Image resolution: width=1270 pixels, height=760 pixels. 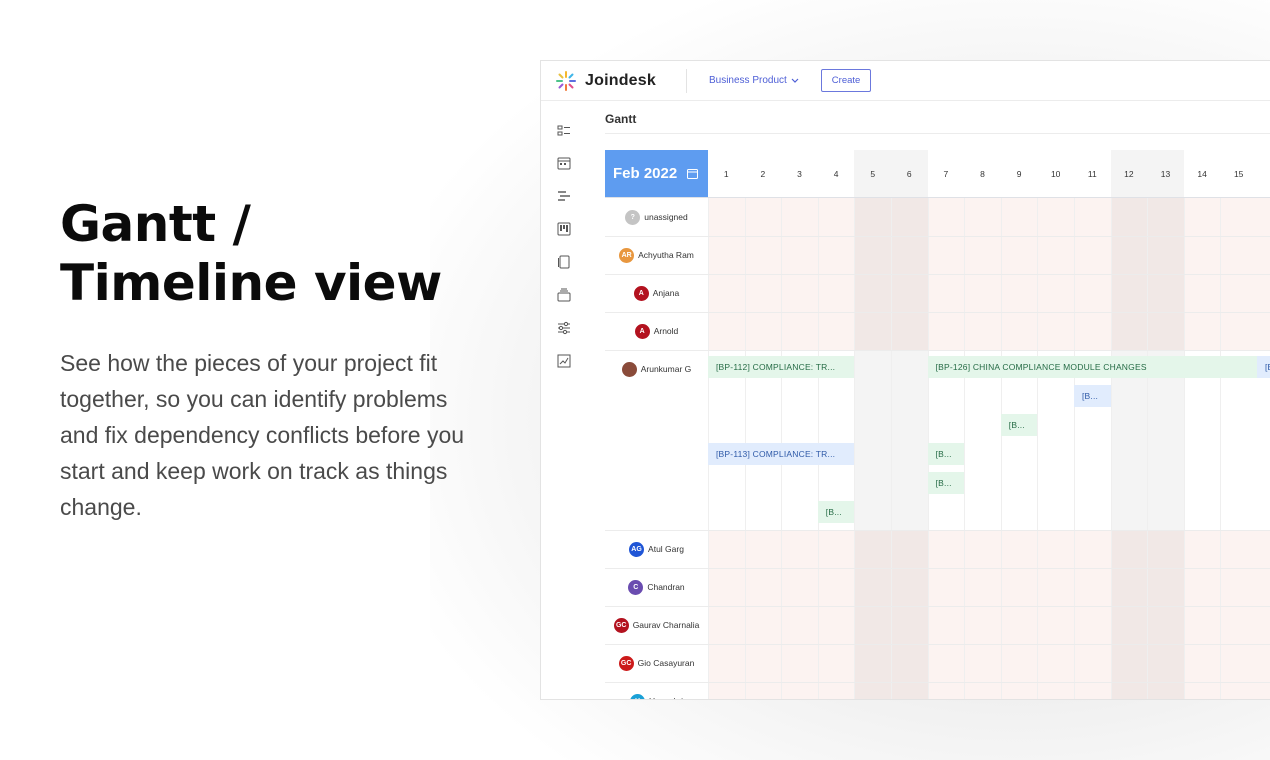 What do you see at coordinates (564, 361) in the screenshot?
I see `reports-icon` at bounding box center [564, 361].